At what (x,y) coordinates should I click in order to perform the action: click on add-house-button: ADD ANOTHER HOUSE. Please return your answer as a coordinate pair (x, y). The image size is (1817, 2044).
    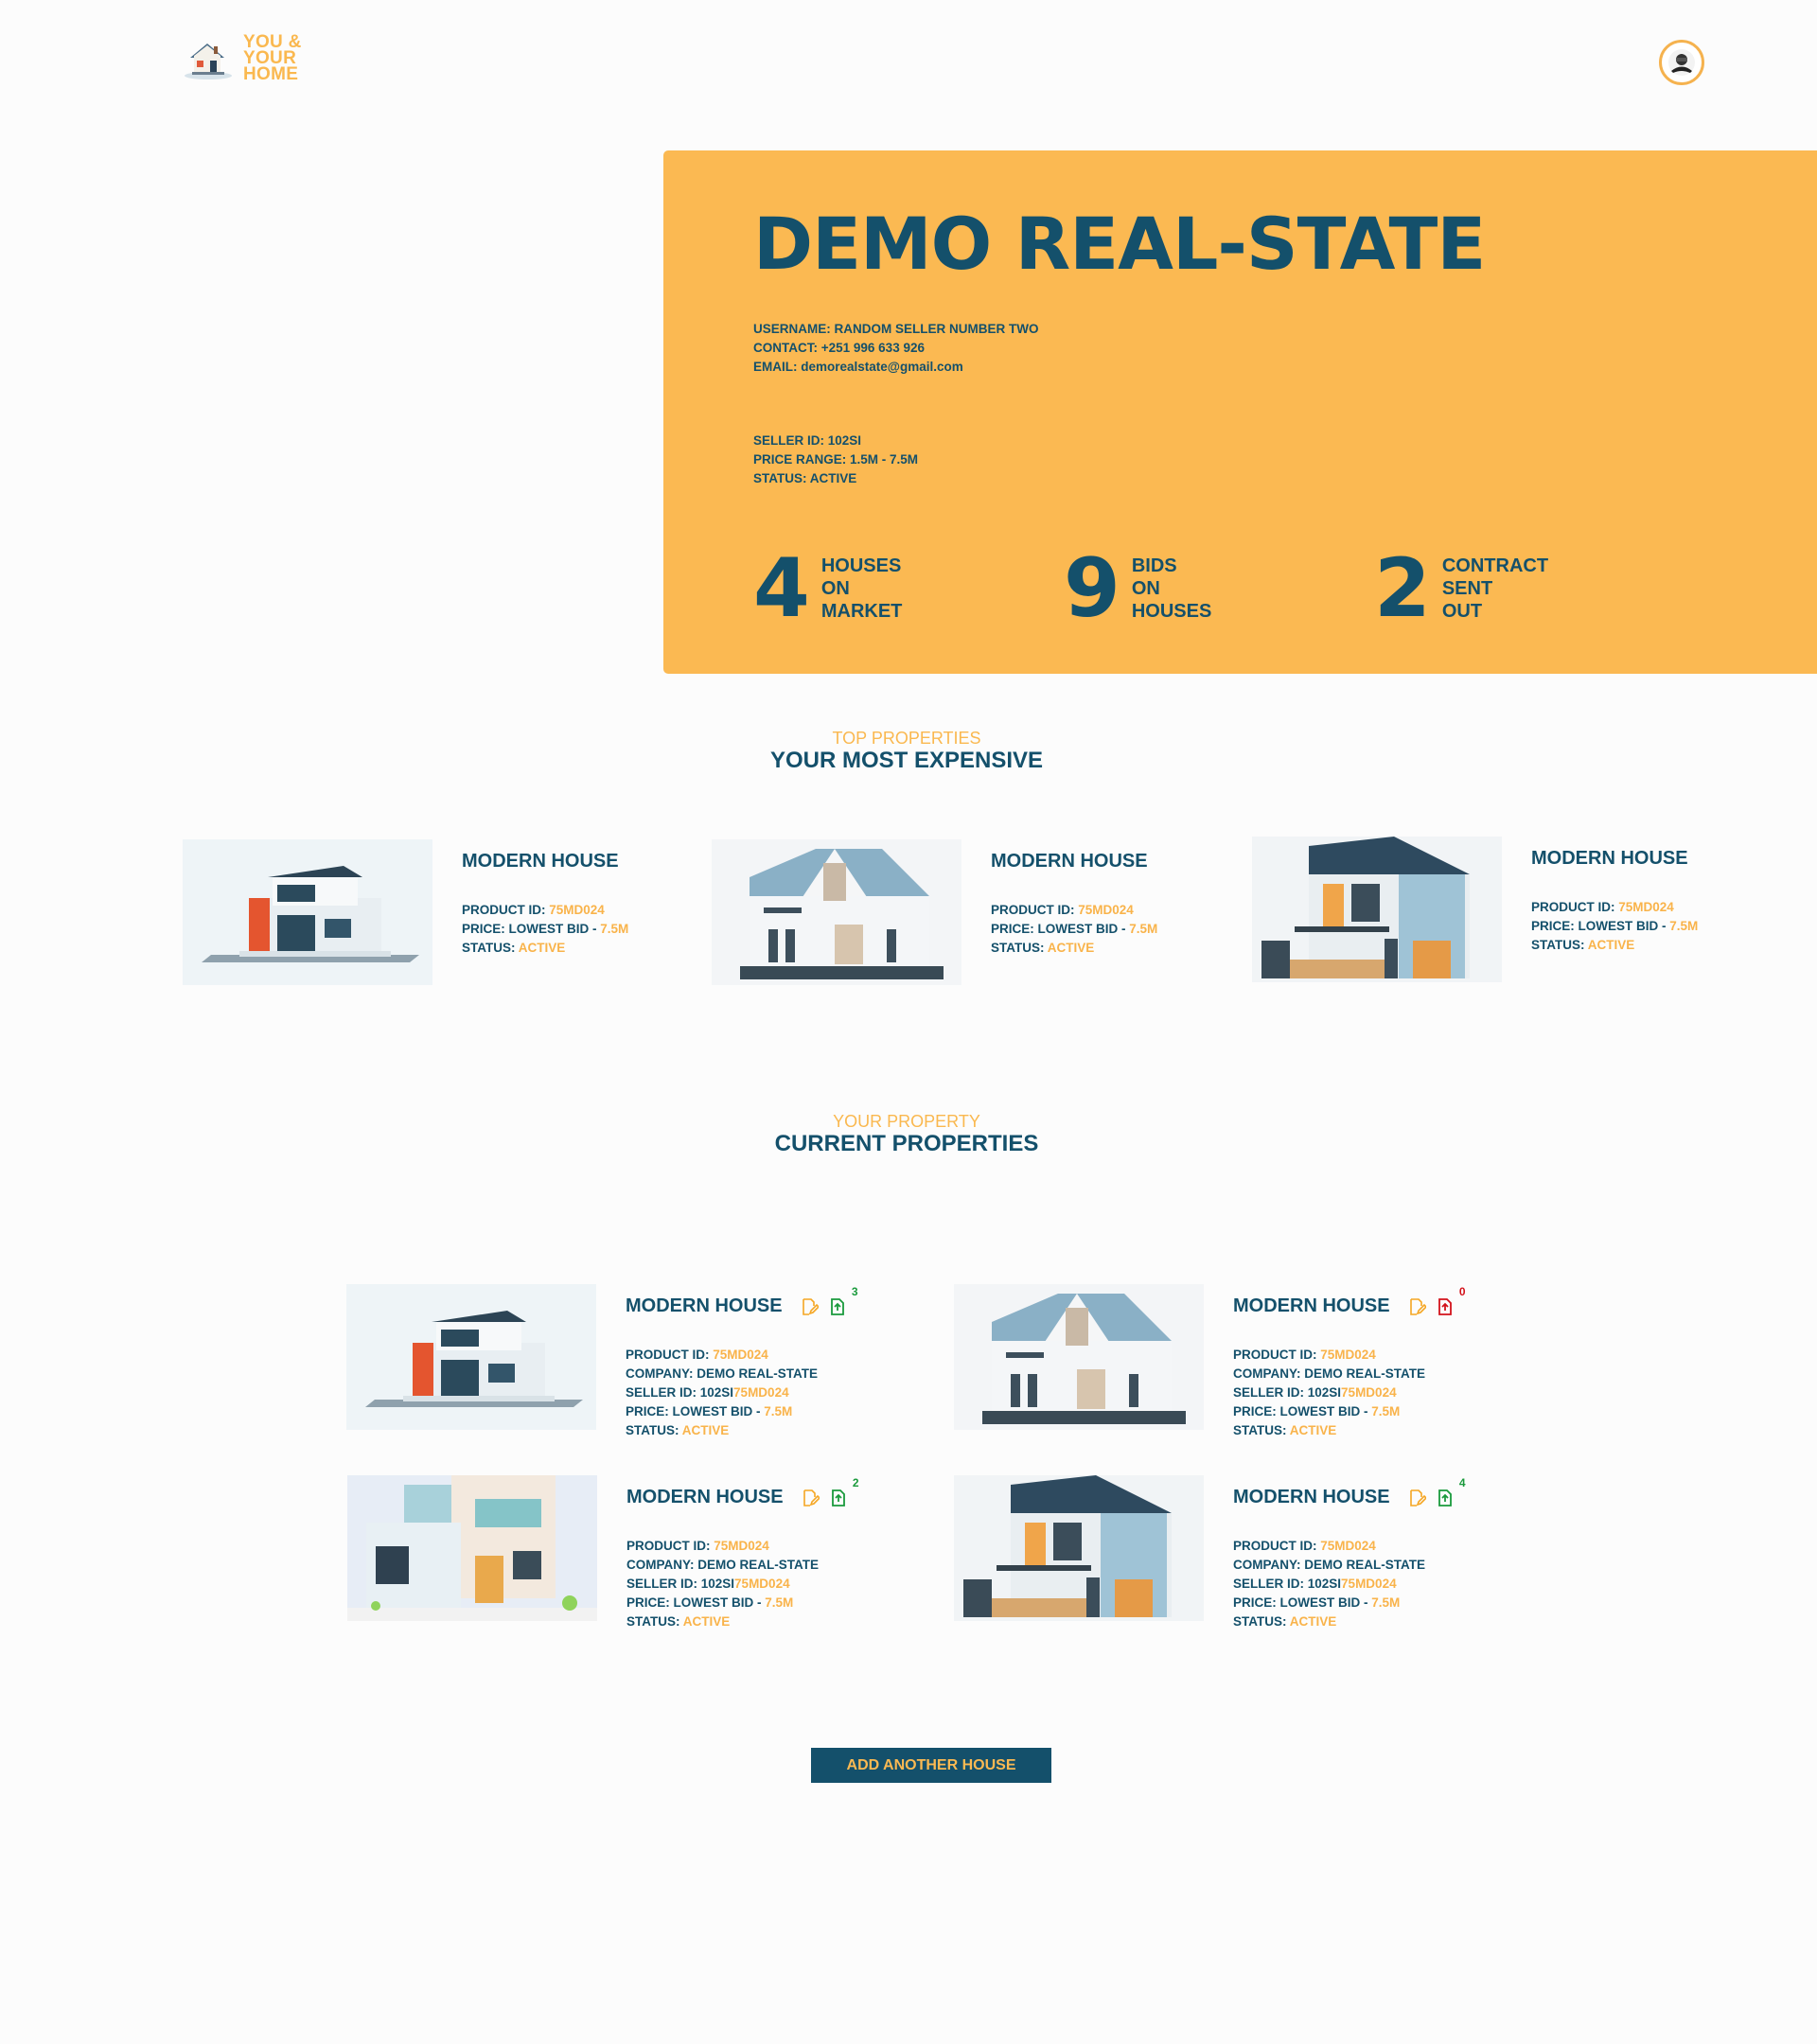
    Looking at the image, I should click on (931, 1765).